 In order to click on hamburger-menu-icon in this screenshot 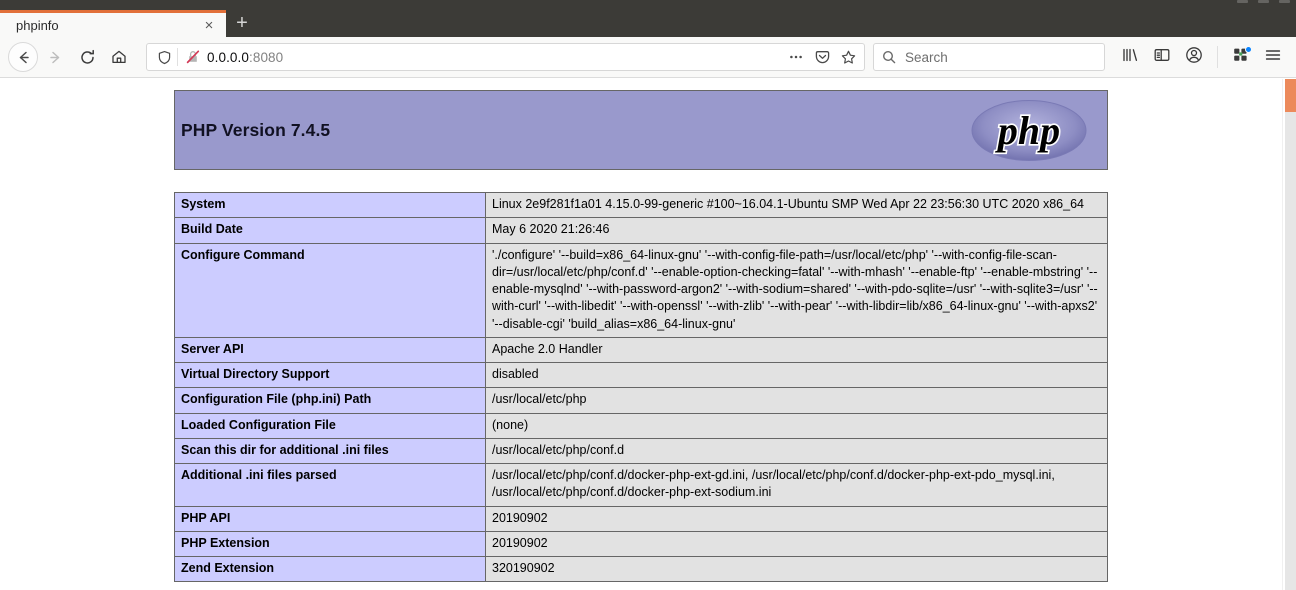, I will do `click(1273, 57)`.